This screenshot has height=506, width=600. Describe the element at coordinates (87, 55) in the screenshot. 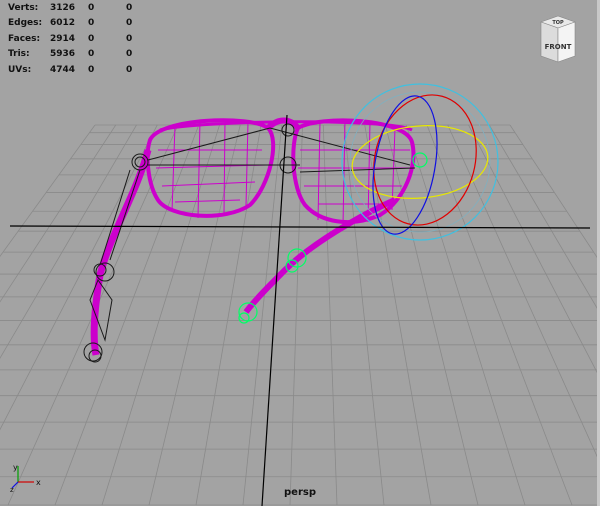

I see `hud-row: Tris: 5936 0 0` at that location.